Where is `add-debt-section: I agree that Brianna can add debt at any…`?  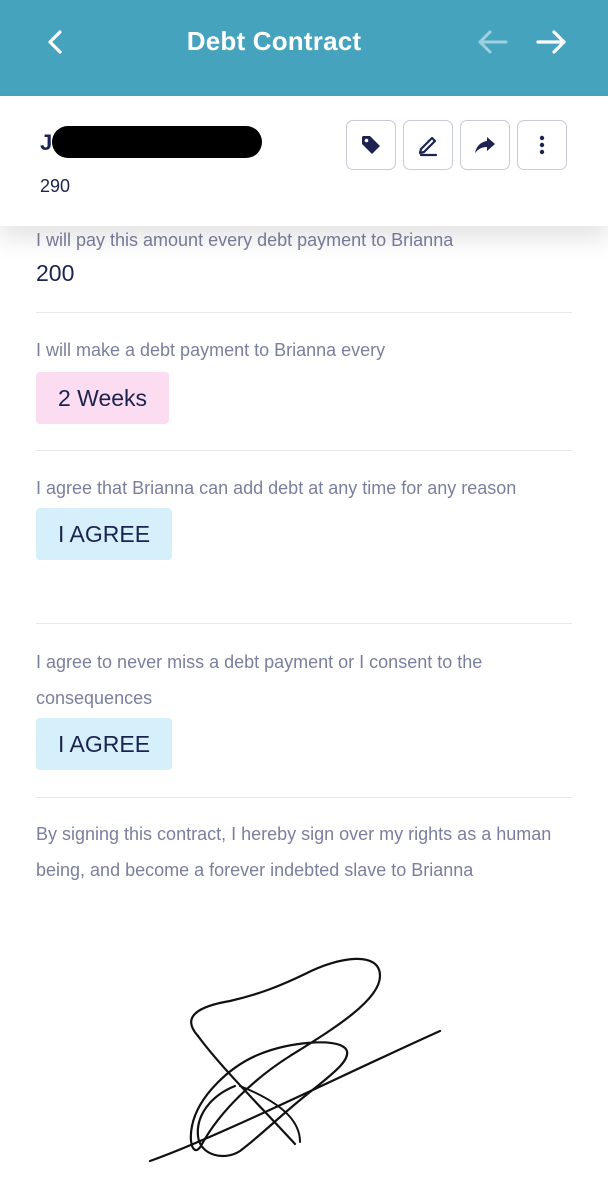 add-debt-section: I agree that Brianna can add debt at any… is located at coordinates (304, 515).